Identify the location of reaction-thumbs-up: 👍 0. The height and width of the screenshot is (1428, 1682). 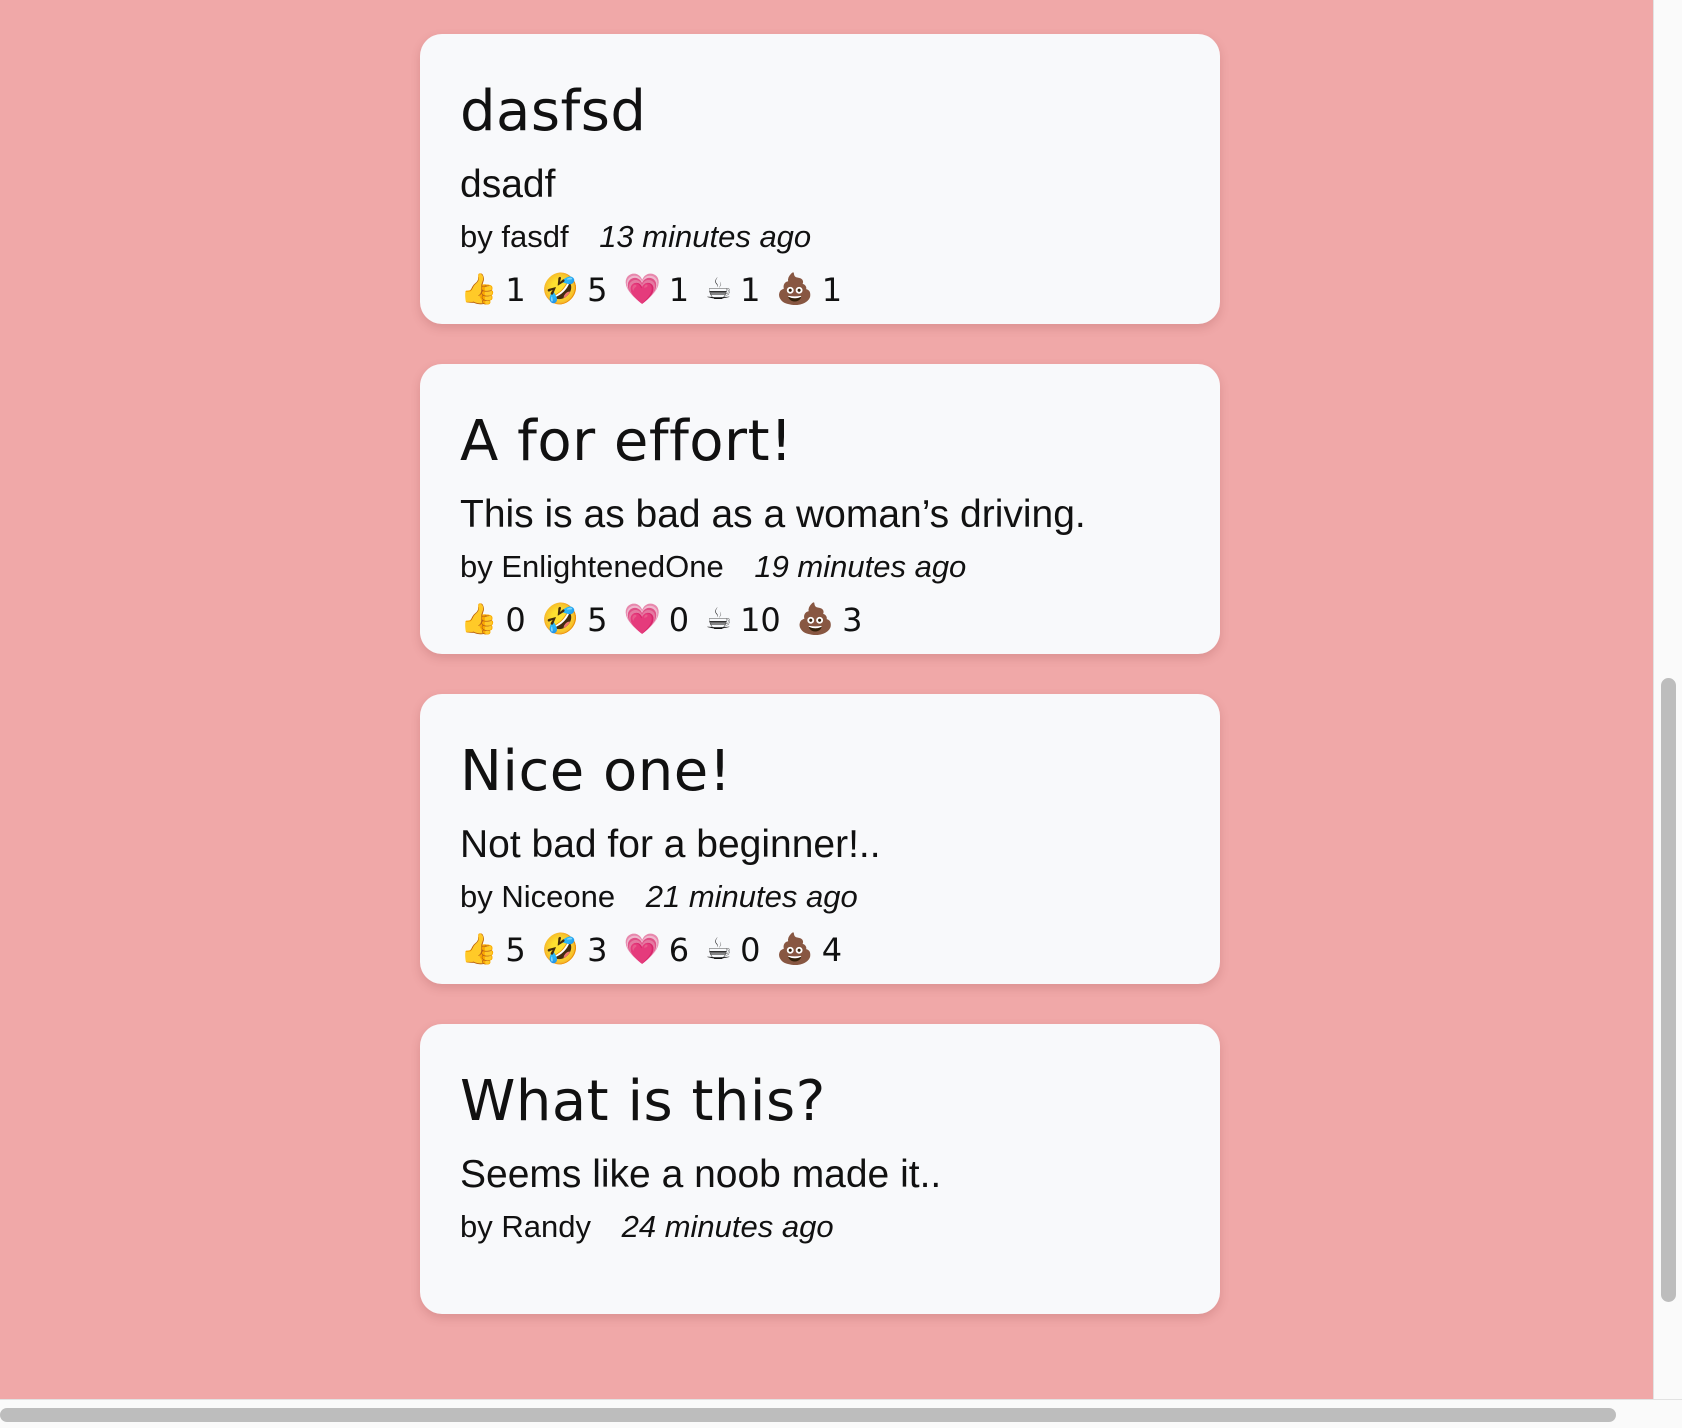
(493, 620).